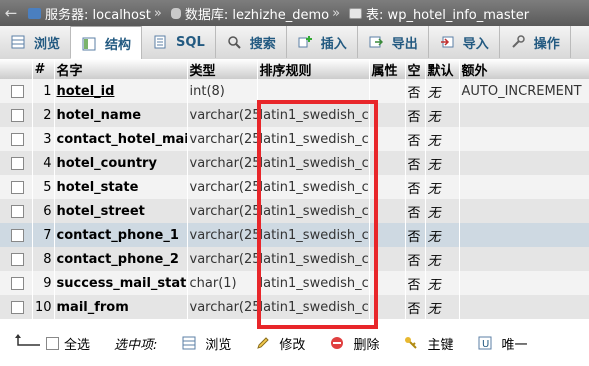  What do you see at coordinates (43, 259) in the screenshot?
I see `row-number: 8` at bounding box center [43, 259].